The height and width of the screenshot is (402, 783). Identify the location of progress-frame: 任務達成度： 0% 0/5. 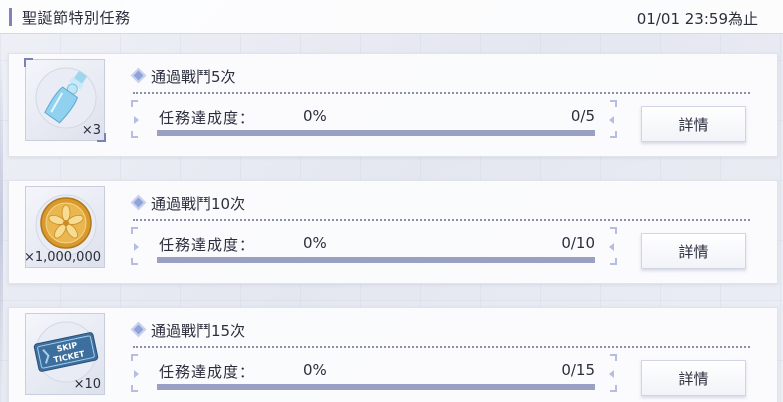
(374, 119).